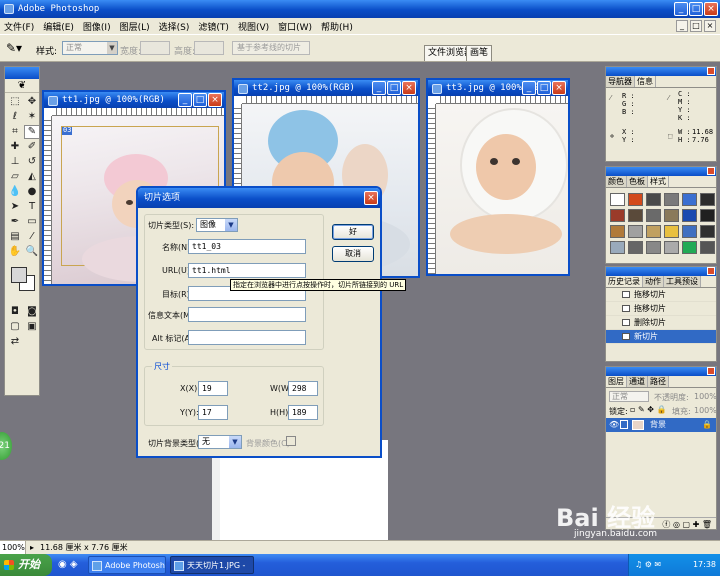  What do you see at coordinates (394, 88) in the screenshot?
I see `maximize-button: □` at bounding box center [394, 88].